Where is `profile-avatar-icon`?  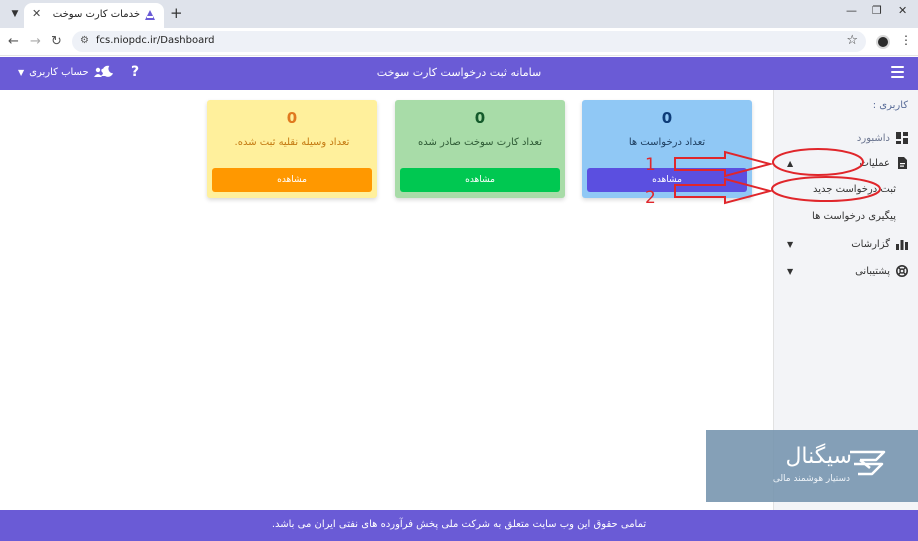
profile-avatar-icon is located at coordinates (883, 42).